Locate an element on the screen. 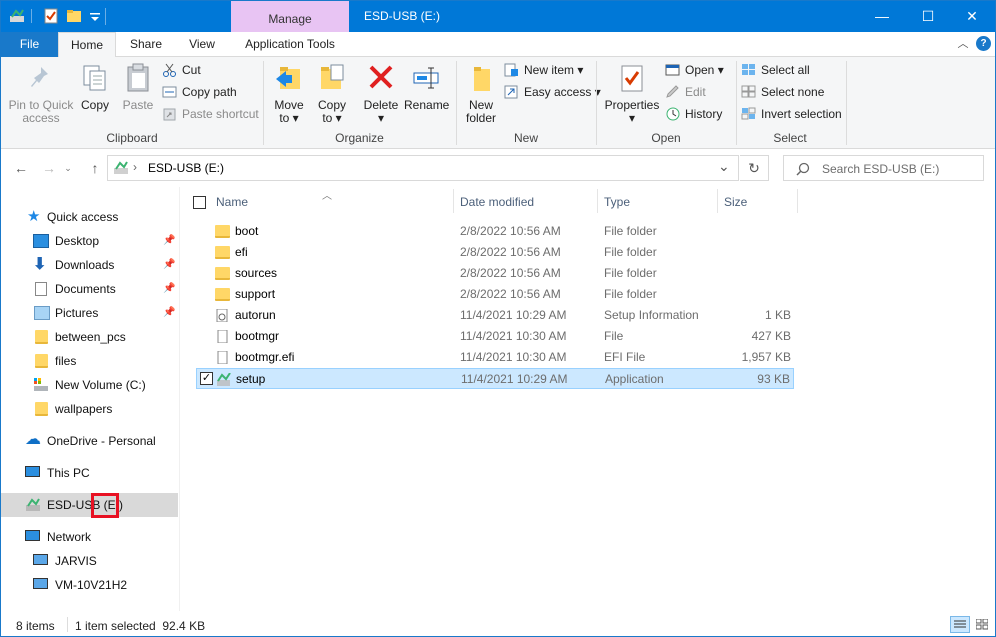  new-folder-quick-icon is located at coordinates (74, 16).